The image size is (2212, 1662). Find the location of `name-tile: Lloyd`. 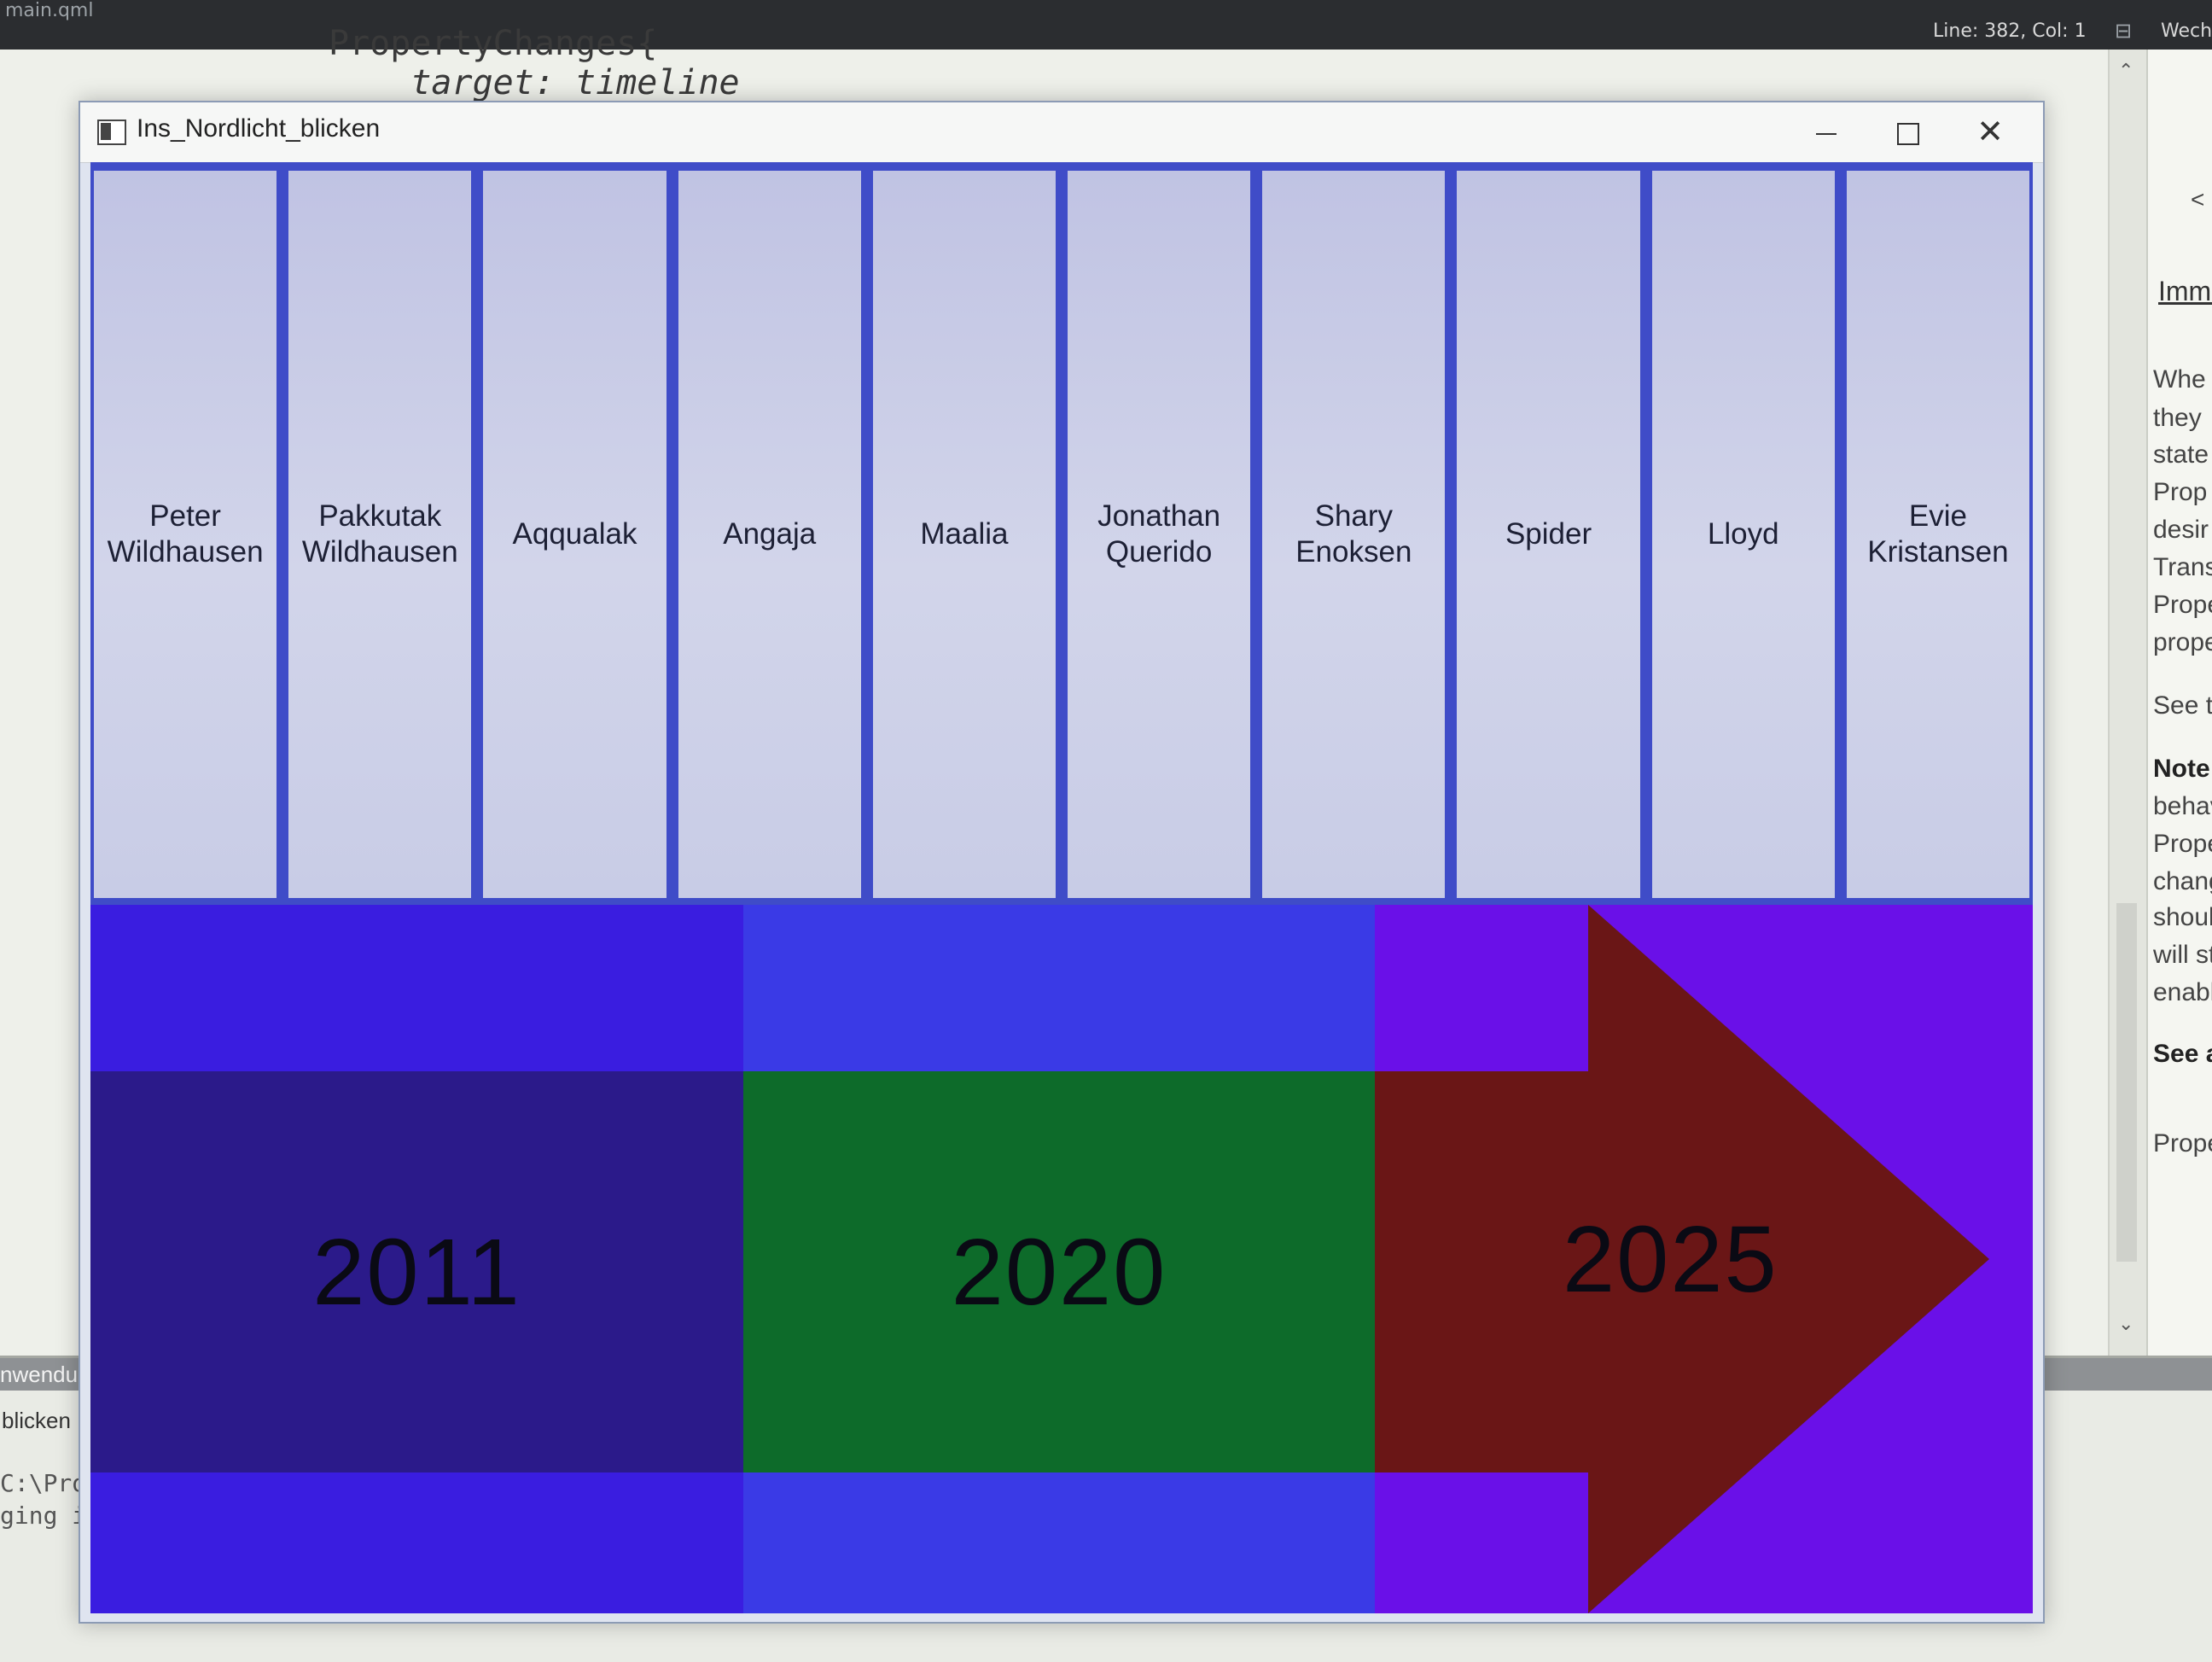

name-tile: Lloyd is located at coordinates (1743, 534).